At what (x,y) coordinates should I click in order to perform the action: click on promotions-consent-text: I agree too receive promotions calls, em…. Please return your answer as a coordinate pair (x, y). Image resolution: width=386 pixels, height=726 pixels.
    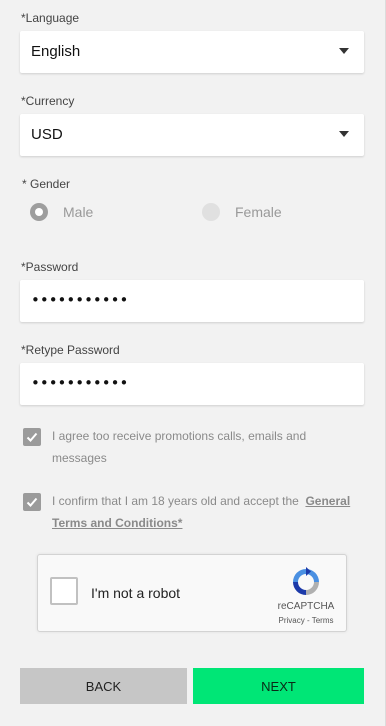
    Looking at the image, I should click on (179, 447).